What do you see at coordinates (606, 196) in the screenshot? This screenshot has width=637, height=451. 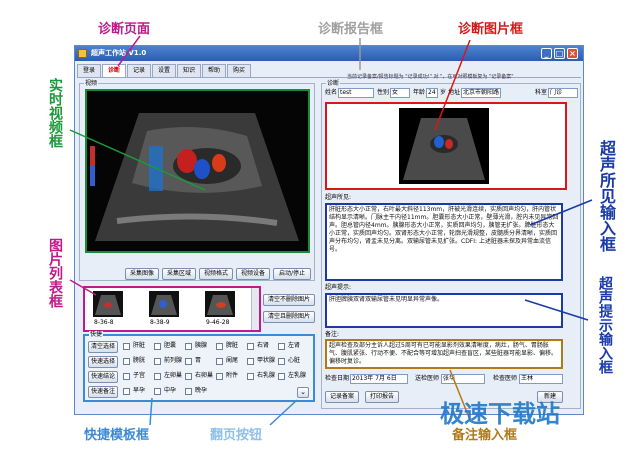 I see `label-findings-input: 超声所见输入框` at bounding box center [606, 196].